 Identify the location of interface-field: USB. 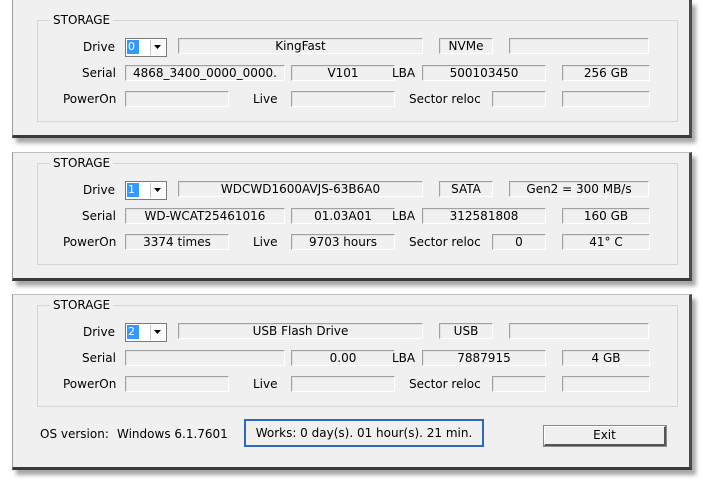
(466, 331).